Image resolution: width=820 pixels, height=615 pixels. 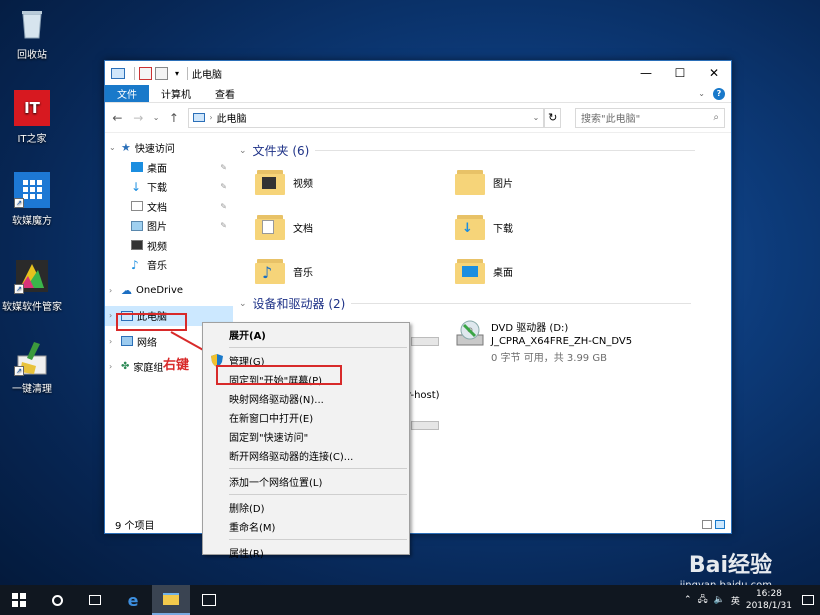 What do you see at coordinates (19, 600) in the screenshot?
I see `start-button` at bounding box center [19, 600].